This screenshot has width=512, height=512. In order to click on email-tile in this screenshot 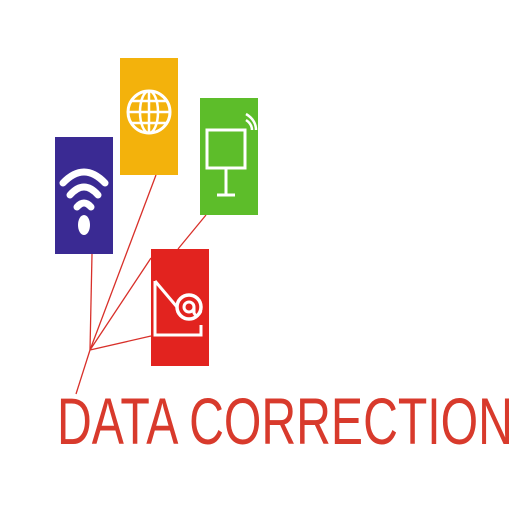, I will do `click(180, 307)`.